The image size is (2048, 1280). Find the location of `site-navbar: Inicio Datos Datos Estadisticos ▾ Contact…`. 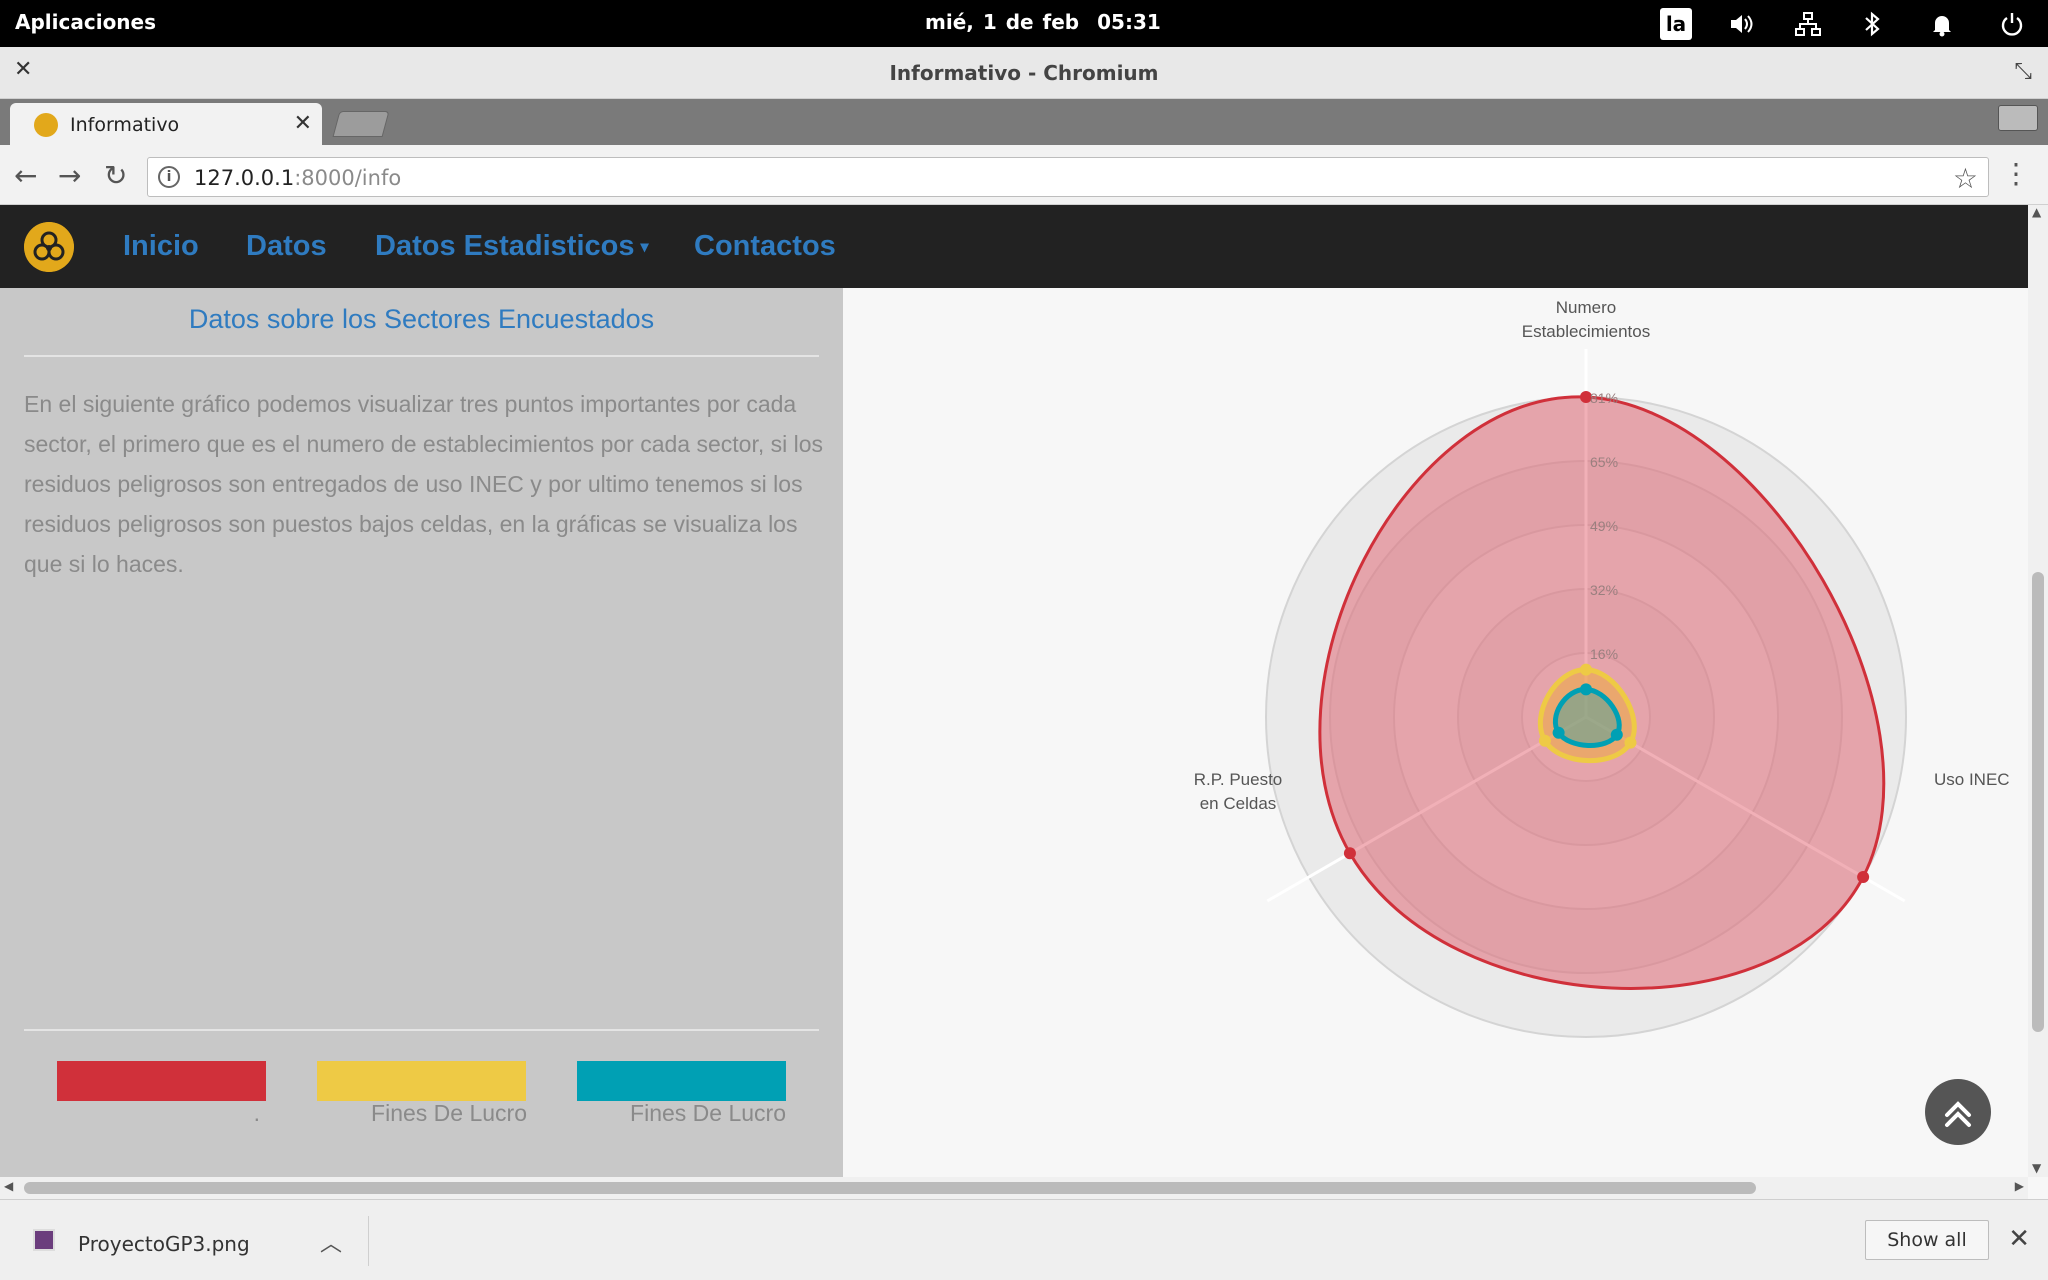

site-navbar: Inicio Datos Datos Estadisticos ▾ Contact… is located at coordinates (1014, 246).